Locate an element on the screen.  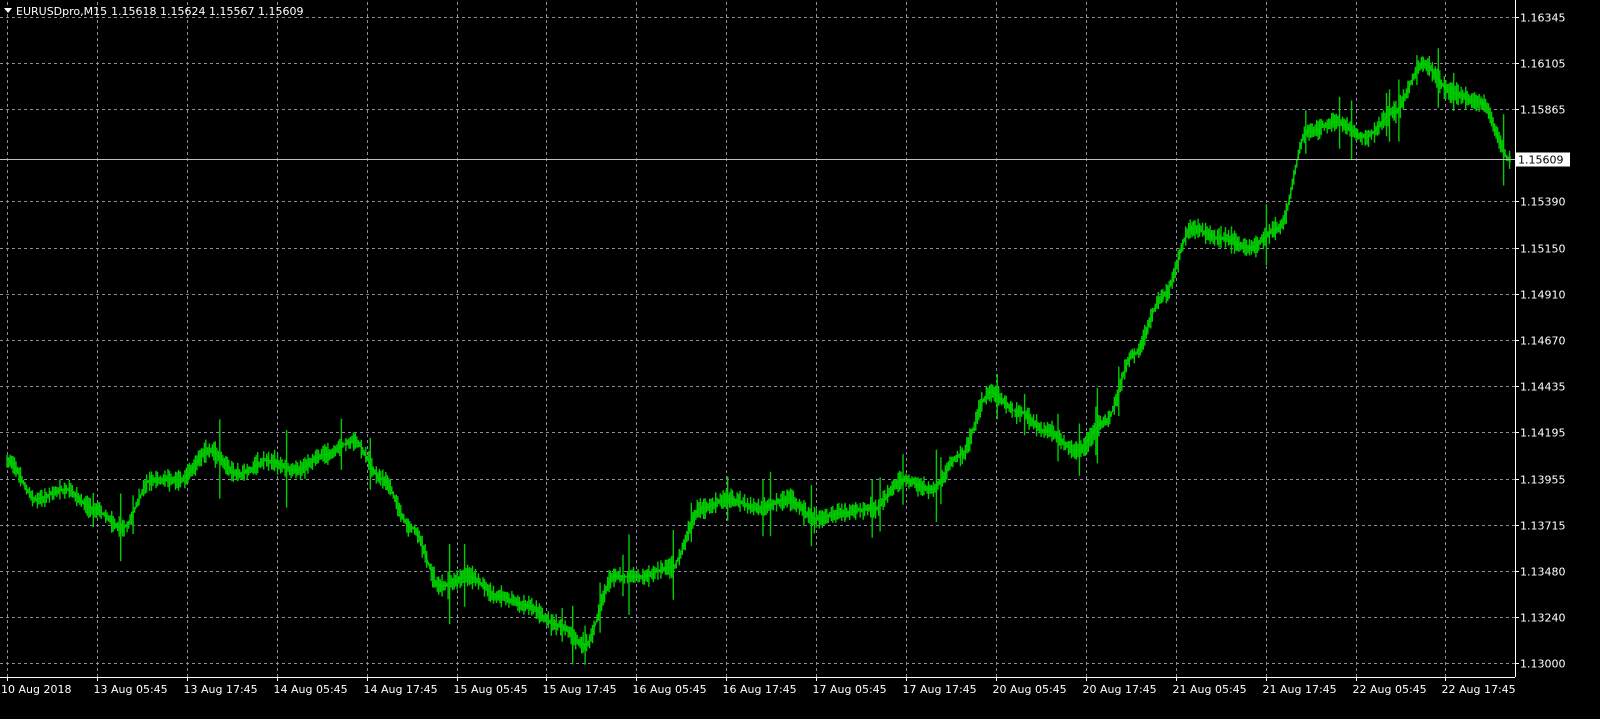
x-tick-label: 21 Aug 05:45 is located at coordinates (1210, 689).